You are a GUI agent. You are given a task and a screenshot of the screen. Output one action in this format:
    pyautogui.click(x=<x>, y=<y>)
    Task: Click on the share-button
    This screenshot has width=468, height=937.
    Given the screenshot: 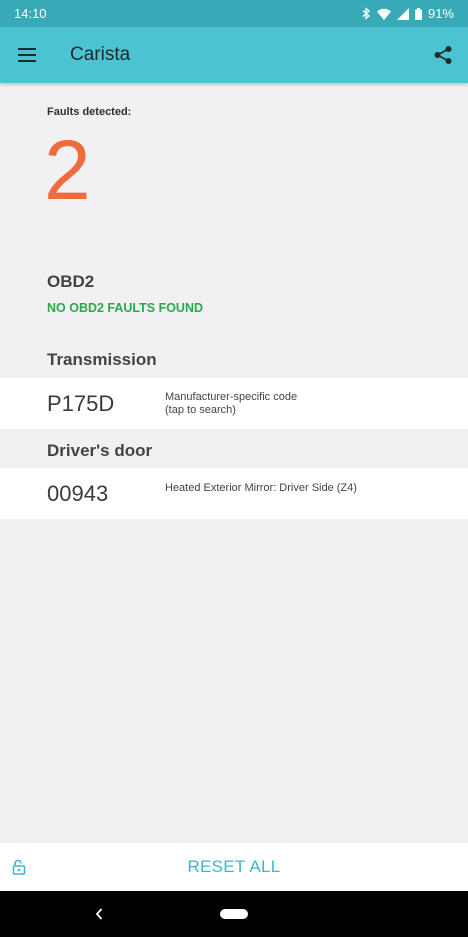 What is the action you would take?
    pyautogui.click(x=443, y=55)
    